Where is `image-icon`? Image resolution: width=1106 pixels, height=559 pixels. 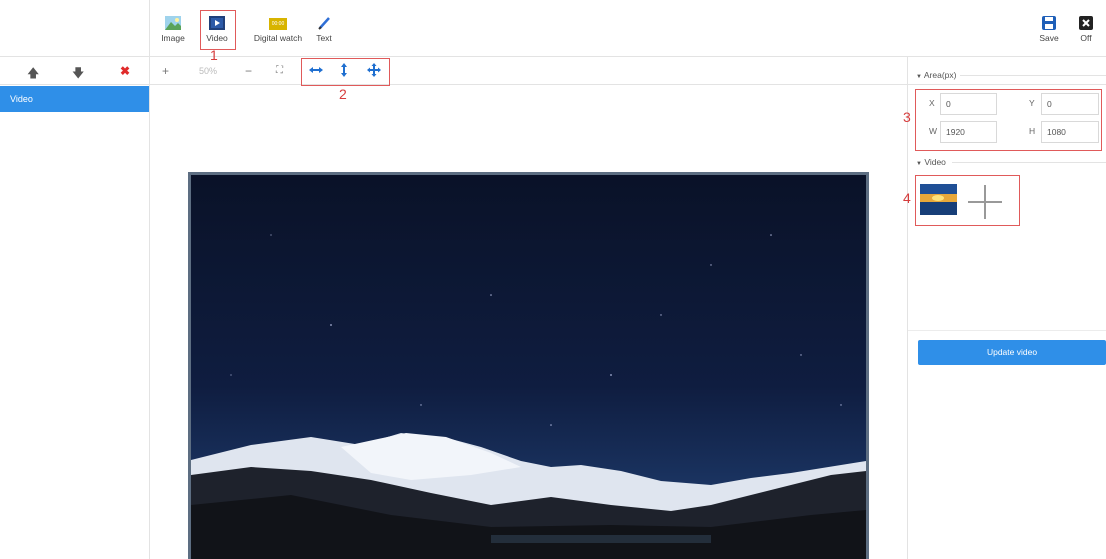
image-icon is located at coordinates (173, 23).